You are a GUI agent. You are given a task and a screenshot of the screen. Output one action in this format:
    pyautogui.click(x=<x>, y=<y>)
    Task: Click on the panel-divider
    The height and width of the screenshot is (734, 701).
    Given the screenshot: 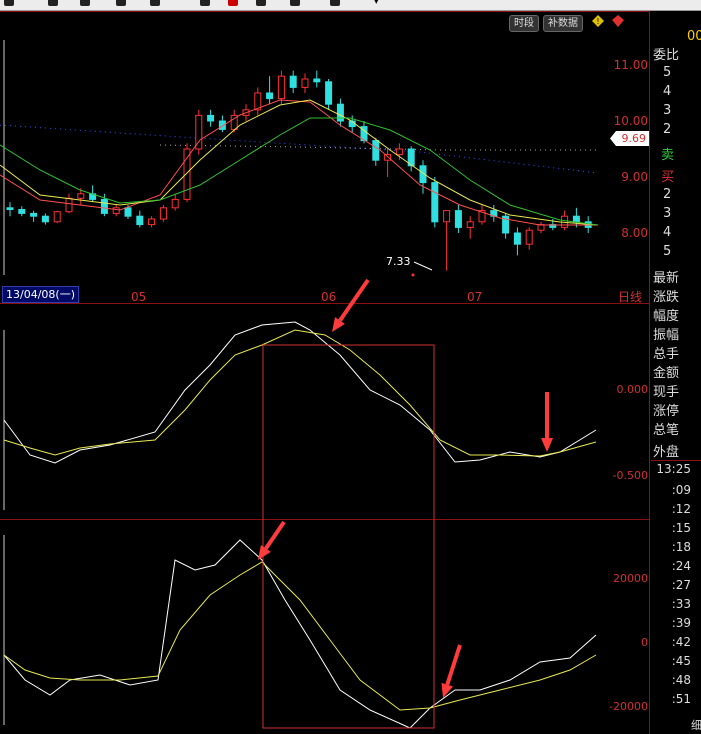 What is the action you would take?
    pyautogui.click(x=676, y=460)
    